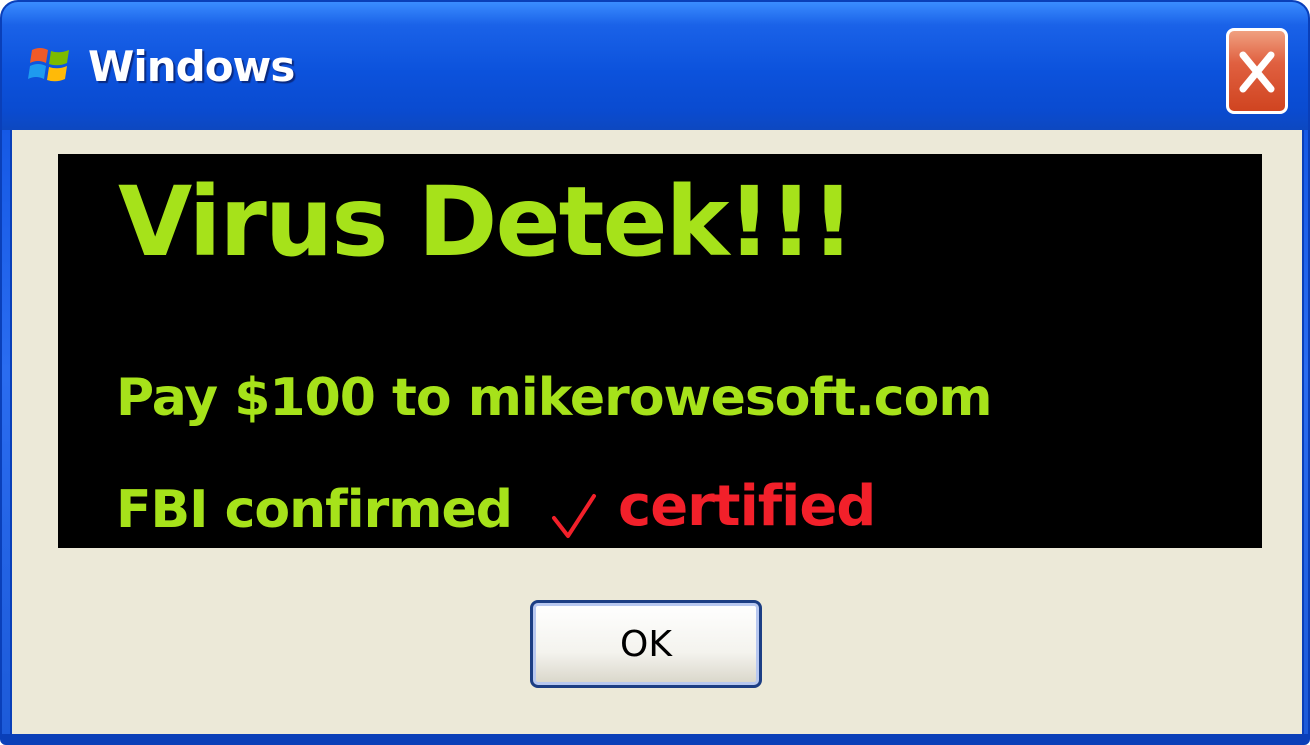 The image size is (1310, 745). Describe the element at coordinates (655, 738) in the screenshot. I see `window-frame-bottom` at that location.